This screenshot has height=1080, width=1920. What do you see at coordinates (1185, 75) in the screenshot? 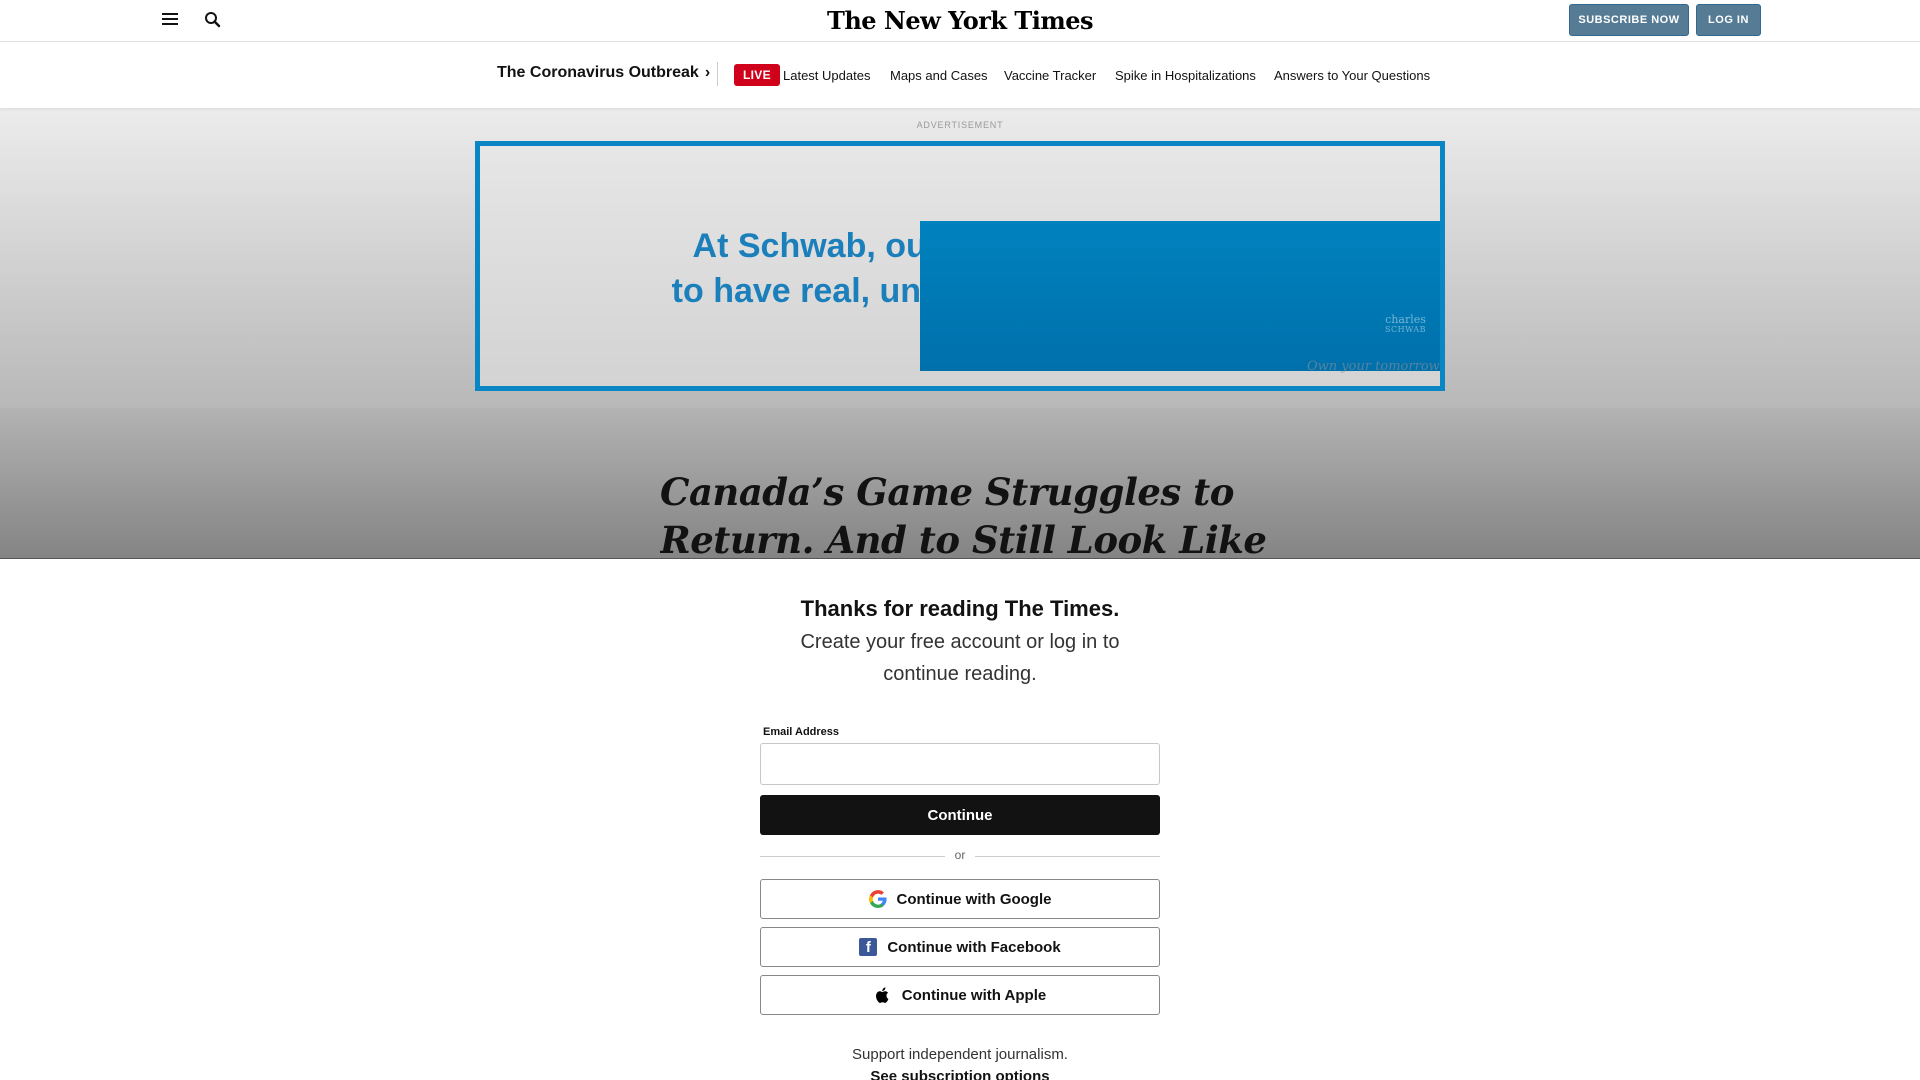
I see `nav-link-spike-in-hospitalizations: Spike in Hospitalizations` at bounding box center [1185, 75].